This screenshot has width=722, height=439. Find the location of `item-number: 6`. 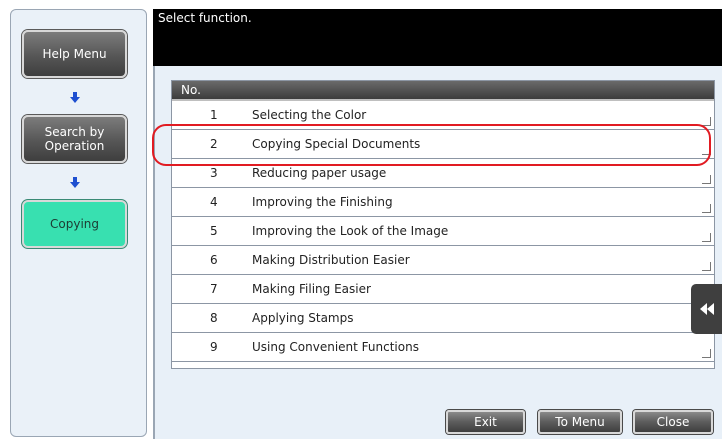

item-number: 6 is located at coordinates (214, 260).